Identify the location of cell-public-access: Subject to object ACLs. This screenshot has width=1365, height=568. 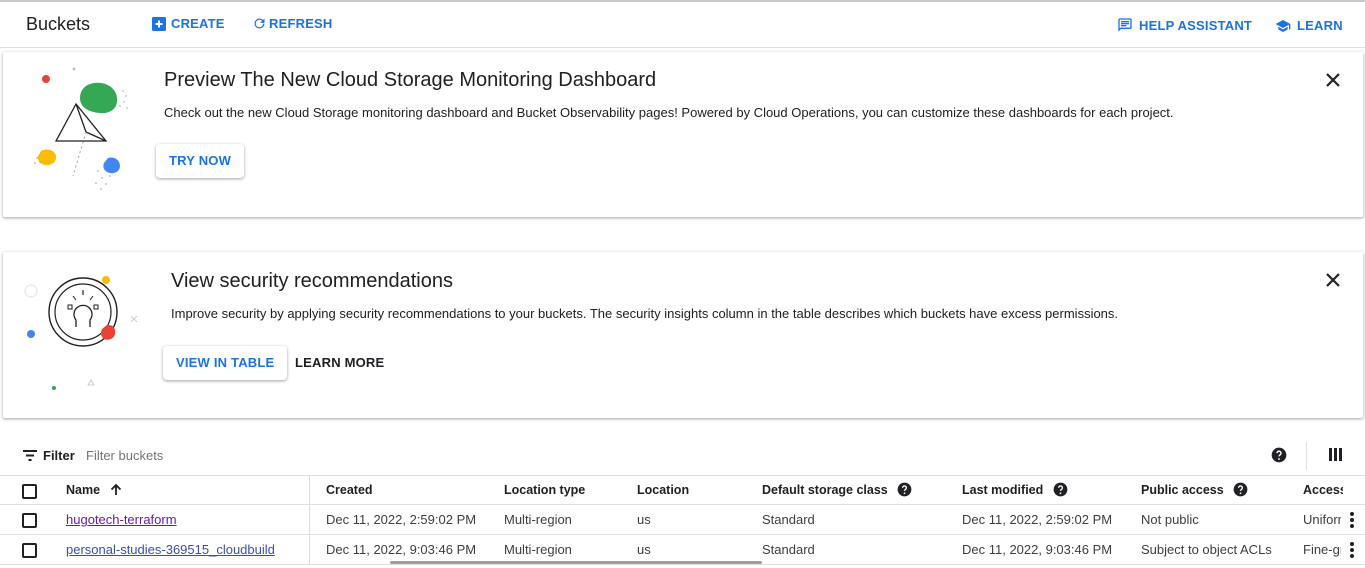
(1206, 549).